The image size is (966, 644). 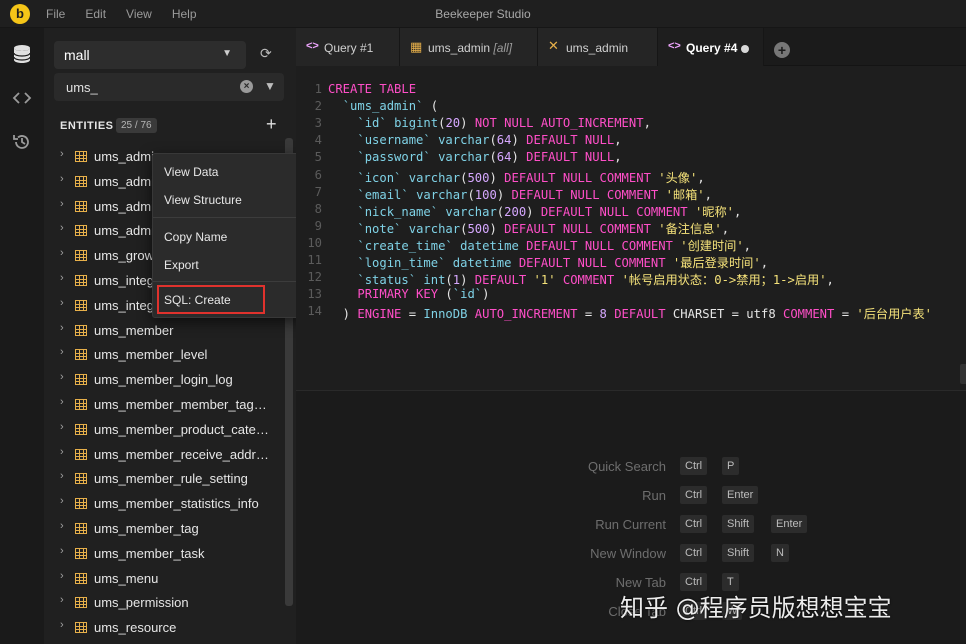 What do you see at coordinates (183, 404) in the screenshot?
I see `table-name: ums_member_member_tag_relation` at bounding box center [183, 404].